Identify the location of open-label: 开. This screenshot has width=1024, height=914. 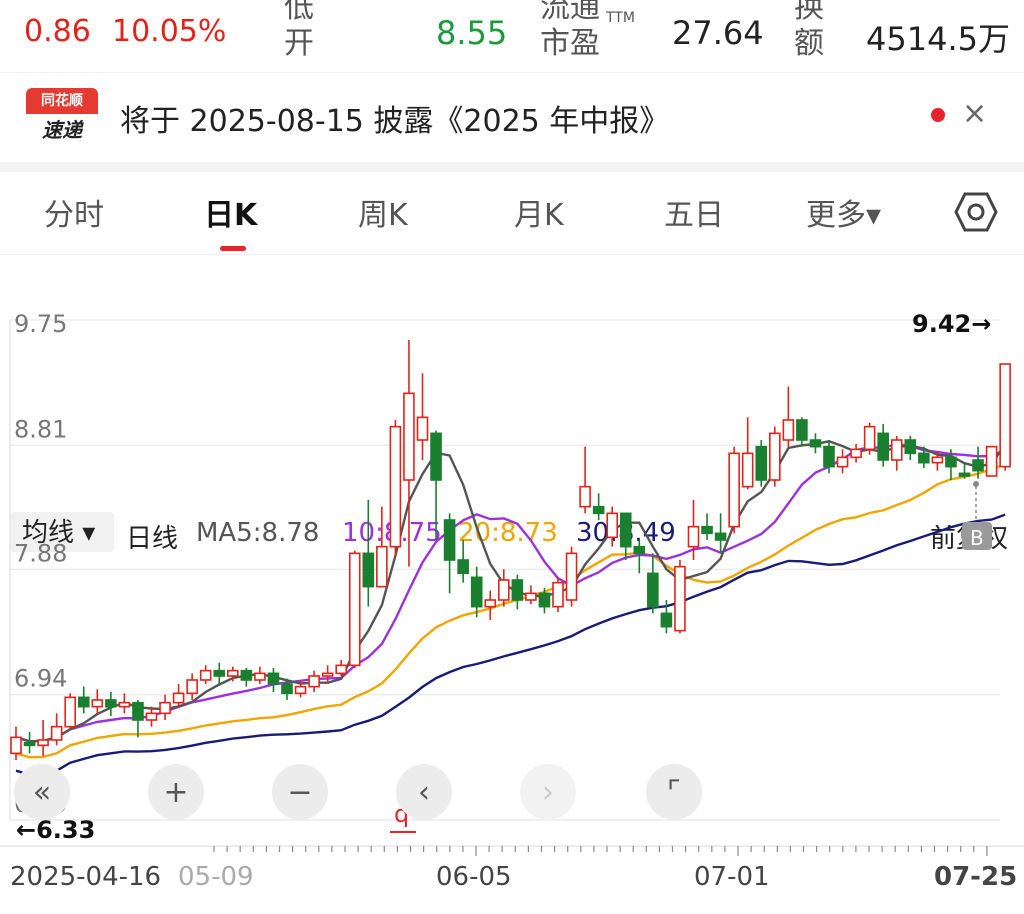
(299, 43).